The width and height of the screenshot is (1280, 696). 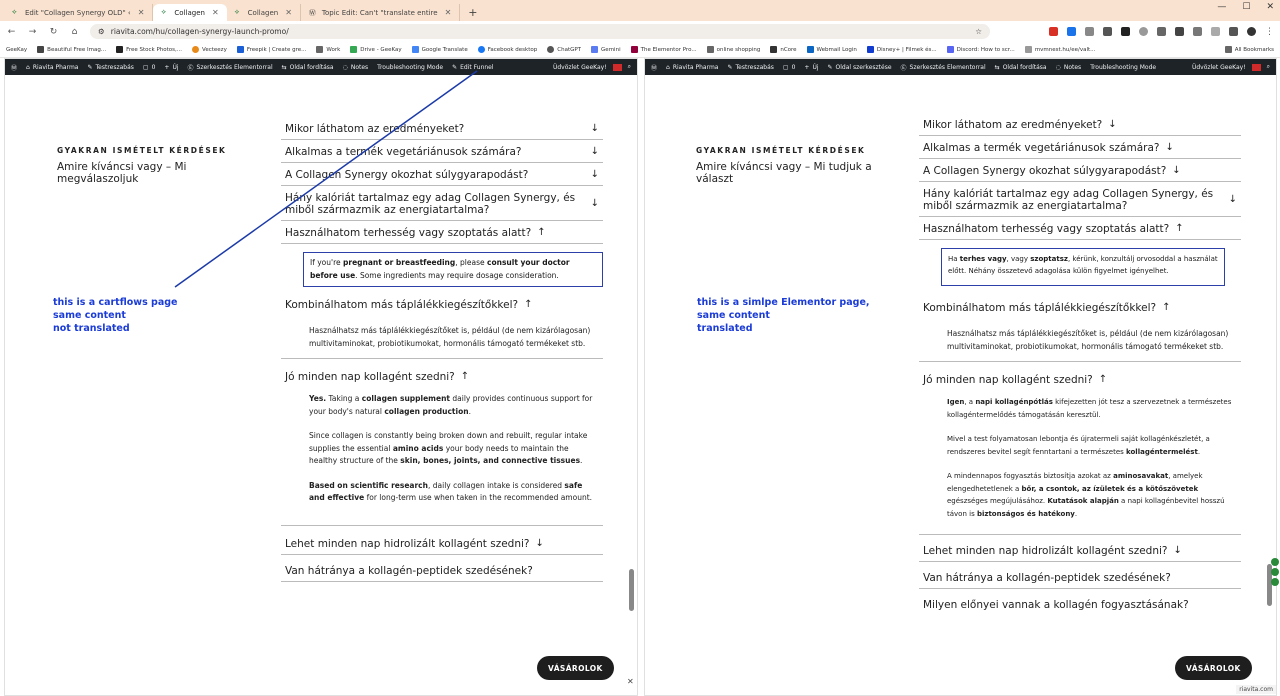 I want to click on scrollbar, so click(x=631, y=590).